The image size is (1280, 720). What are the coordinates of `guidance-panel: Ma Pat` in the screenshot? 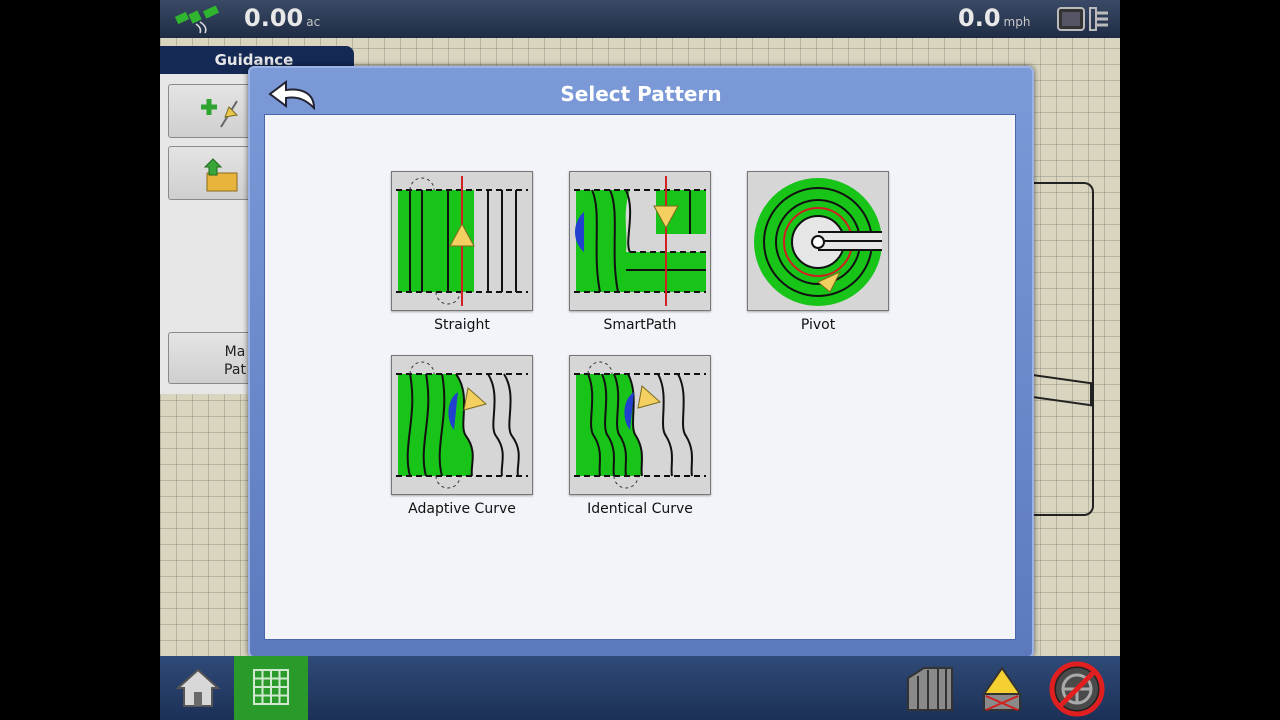 It's located at (210, 234).